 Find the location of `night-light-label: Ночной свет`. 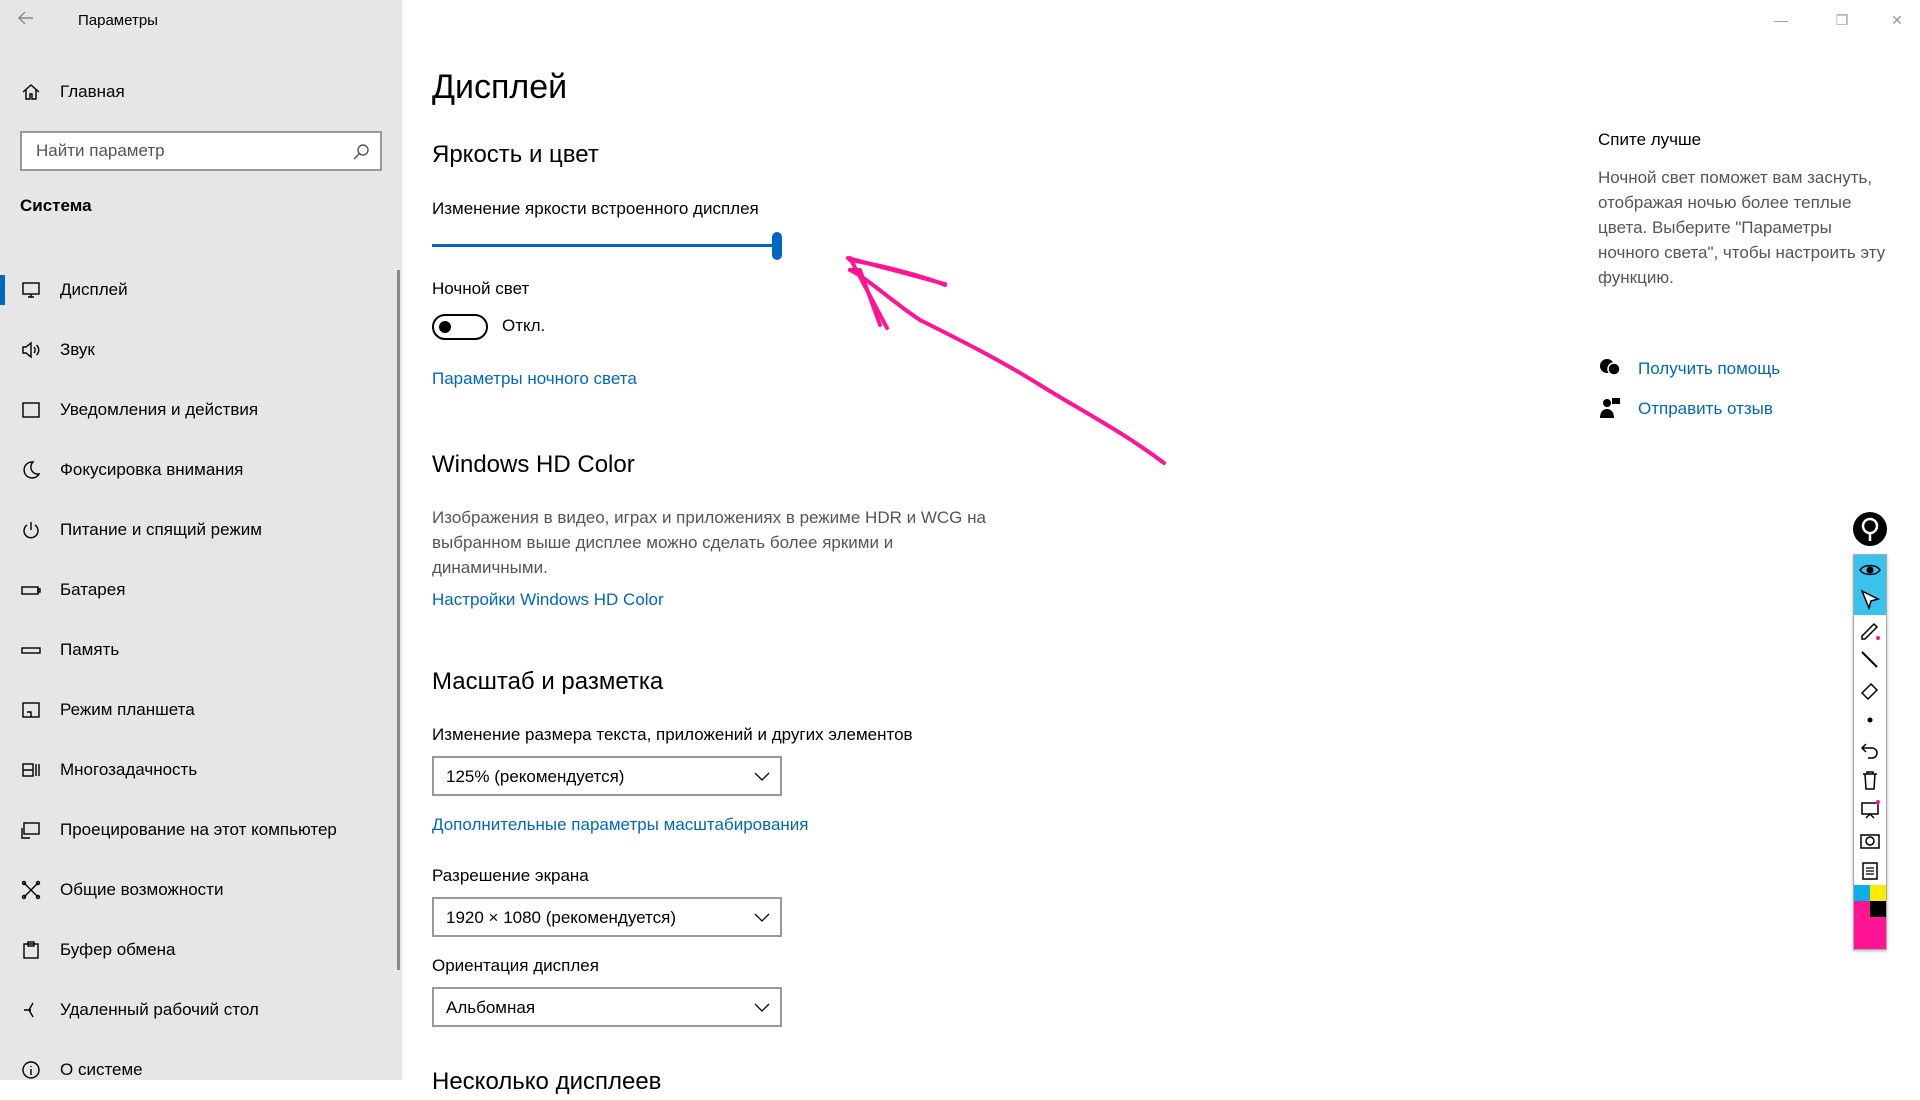

night-light-label: Ночной свет is located at coordinates (481, 288).